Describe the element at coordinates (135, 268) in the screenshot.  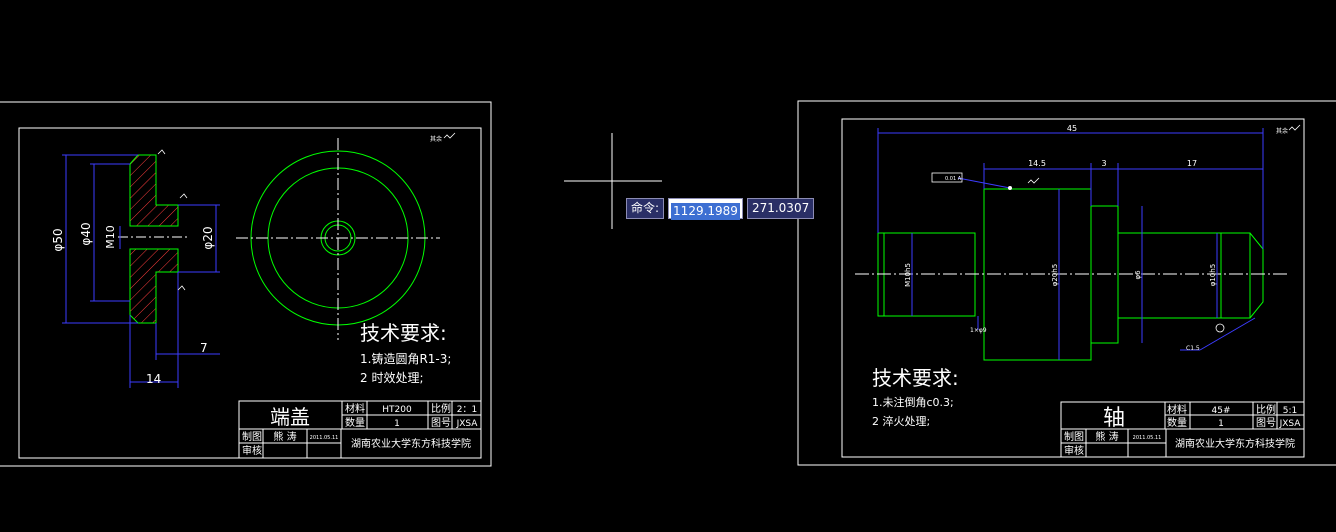
I see `end-cap-section-view: φ50 φ40 M10 φ20 7 14` at that location.